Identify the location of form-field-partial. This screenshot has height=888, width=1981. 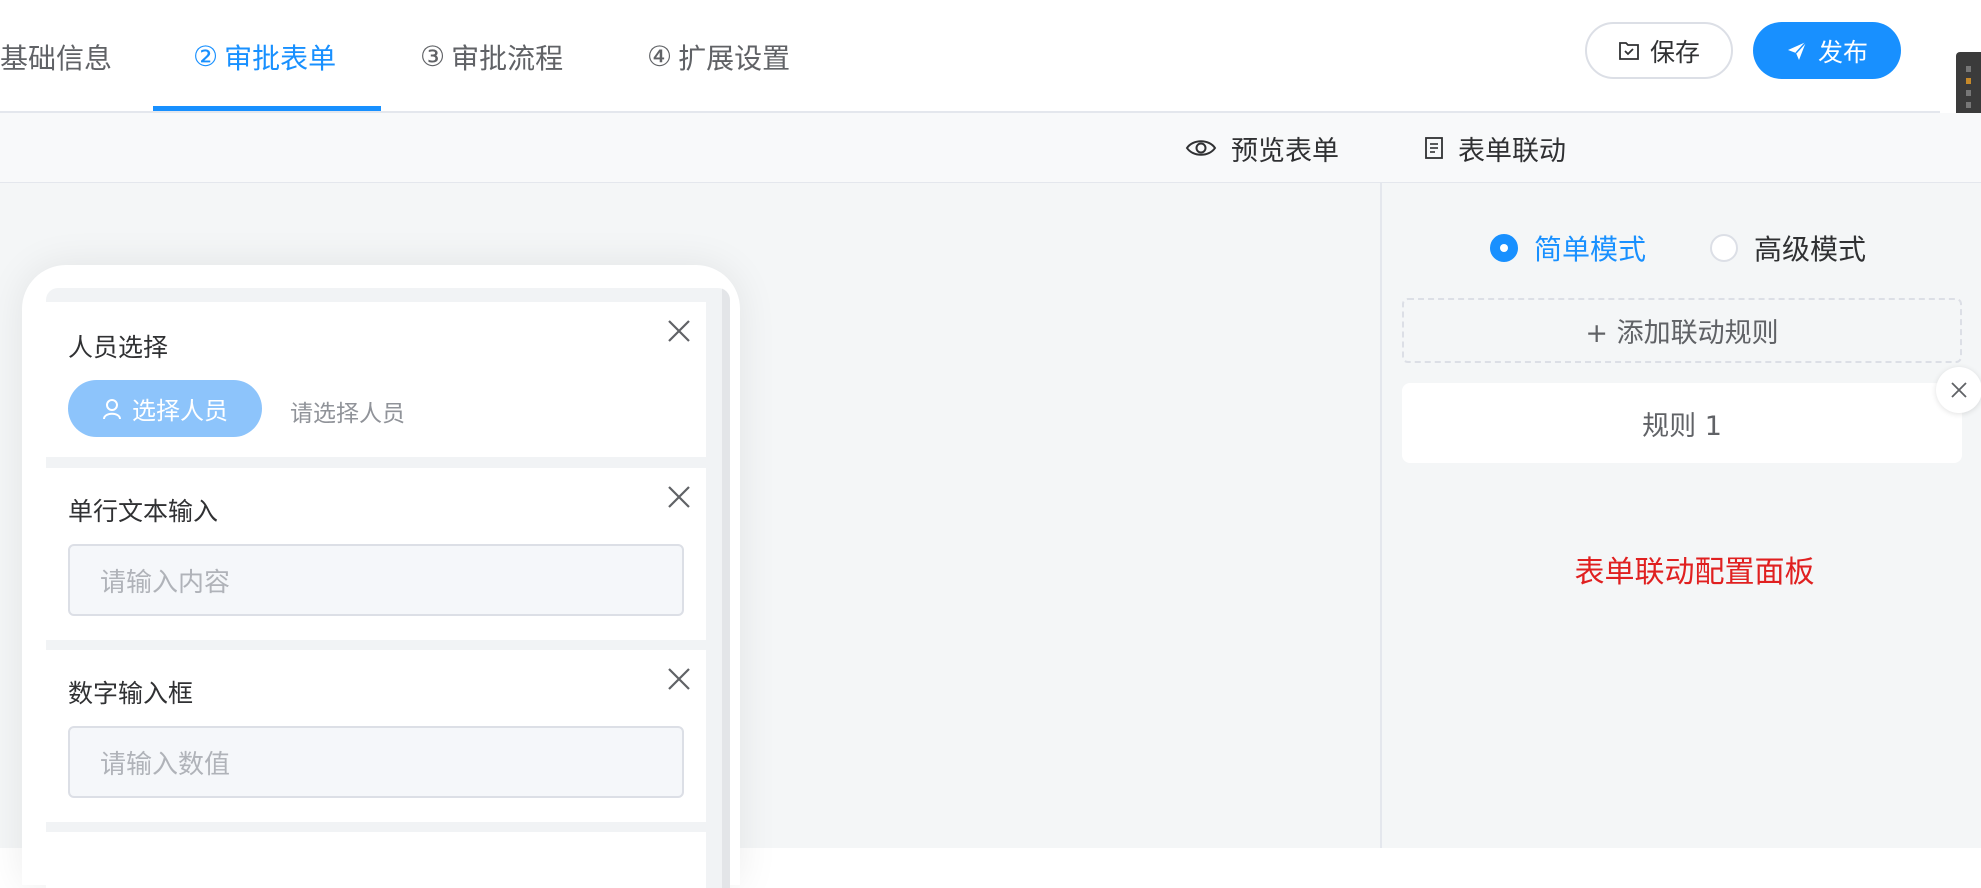
(376, 860).